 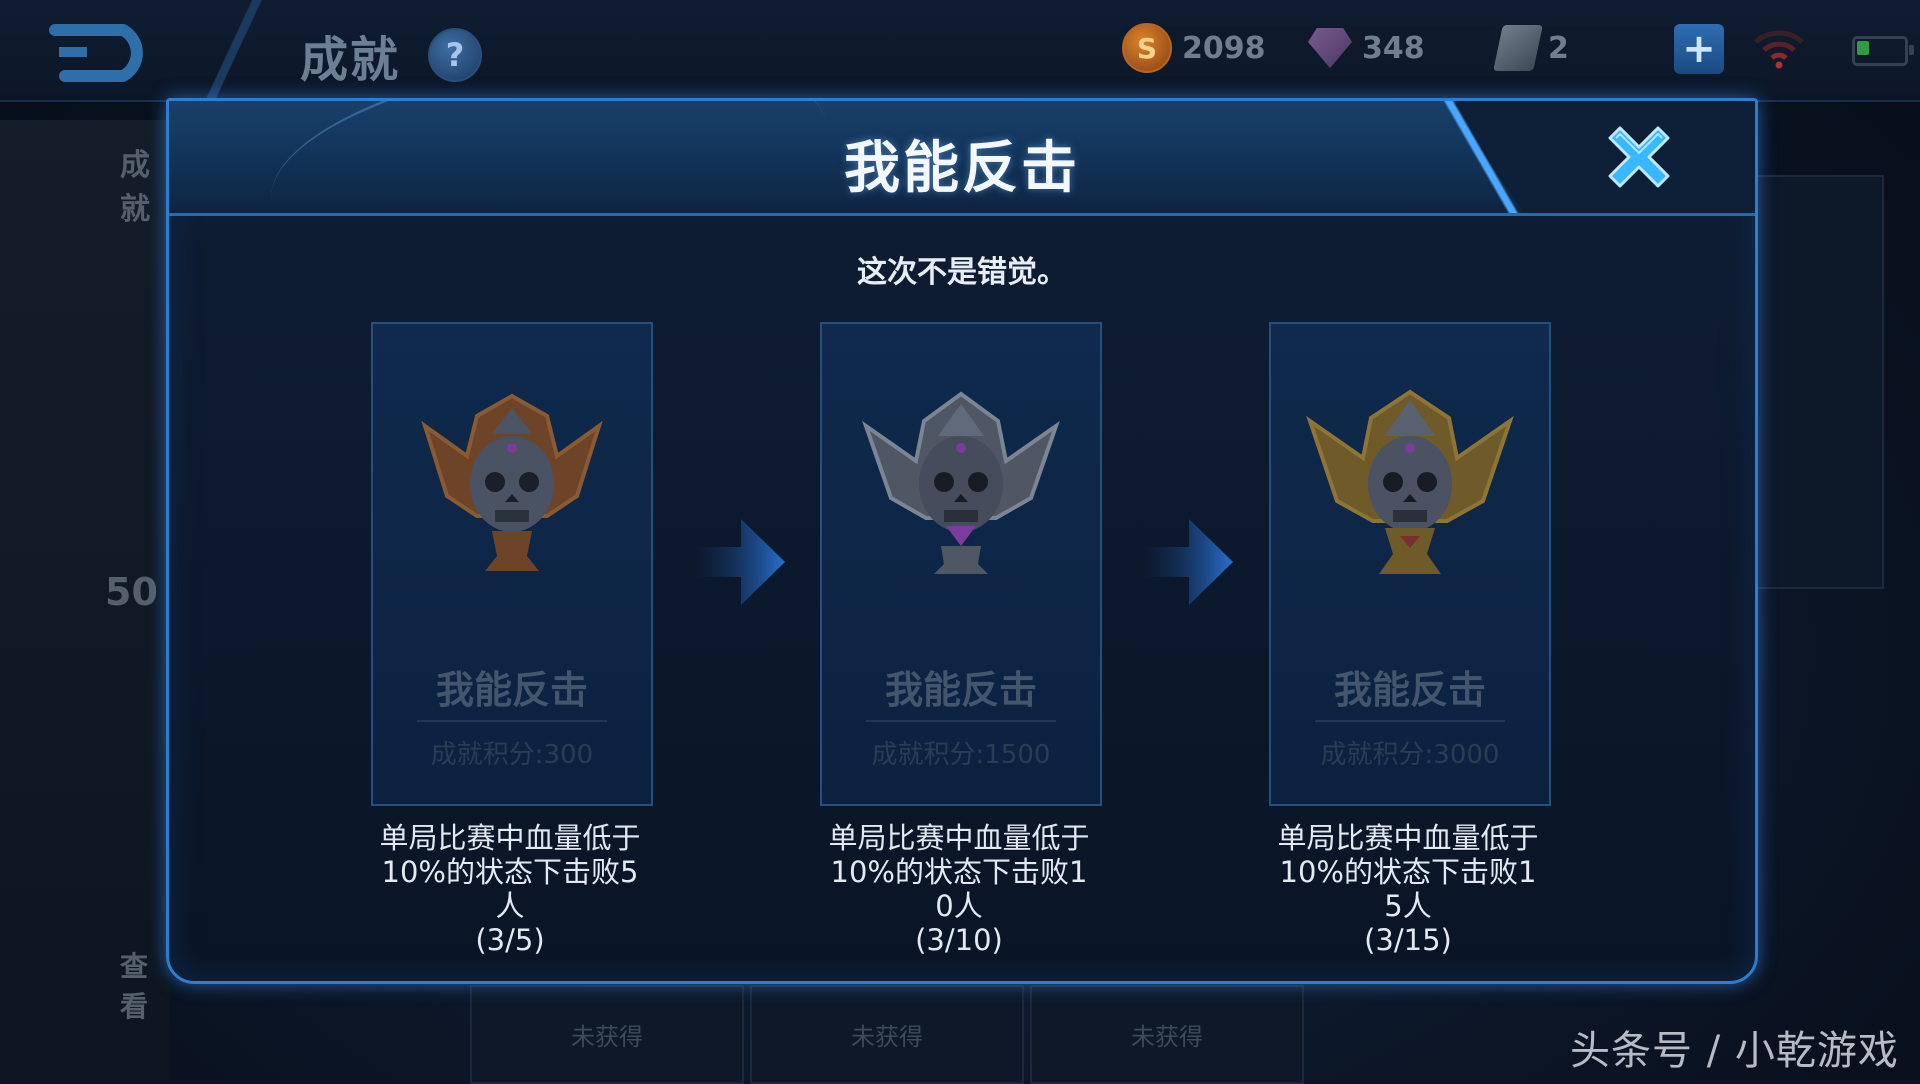 What do you see at coordinates (455, 55) in the screenshot?
I see `help-button: ?` at bounding box center [455, 55].